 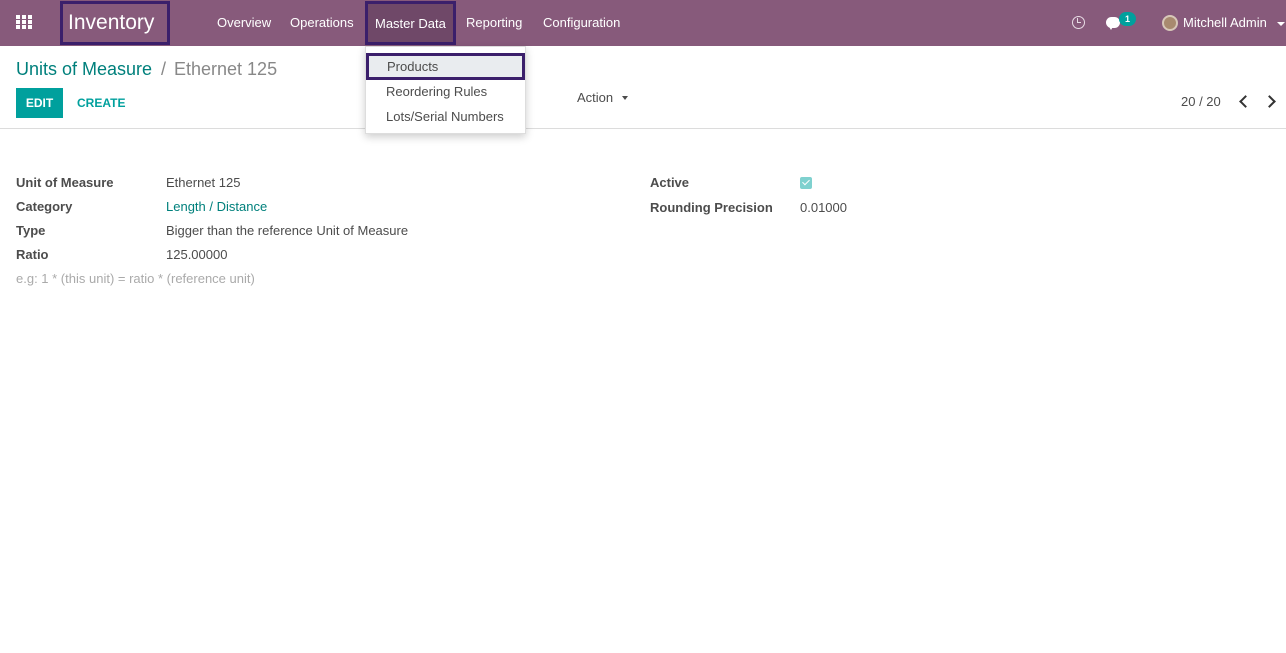 What do you see at coordinates (436, 91) in the screenshot?
I see `dropdown-item-reordering-rules: Reordering Rules` at bounding box center [436, 91].